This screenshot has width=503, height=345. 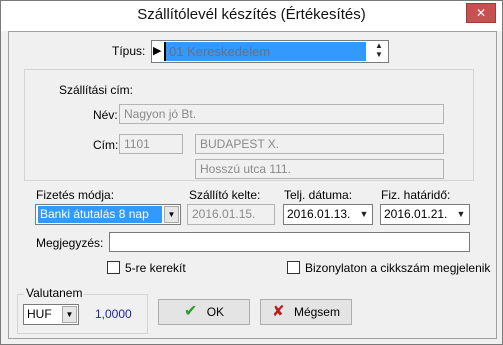 I want to click on payment-method-combo: Banki átutalás 8 nap ▼, so click(x=108, y=214).